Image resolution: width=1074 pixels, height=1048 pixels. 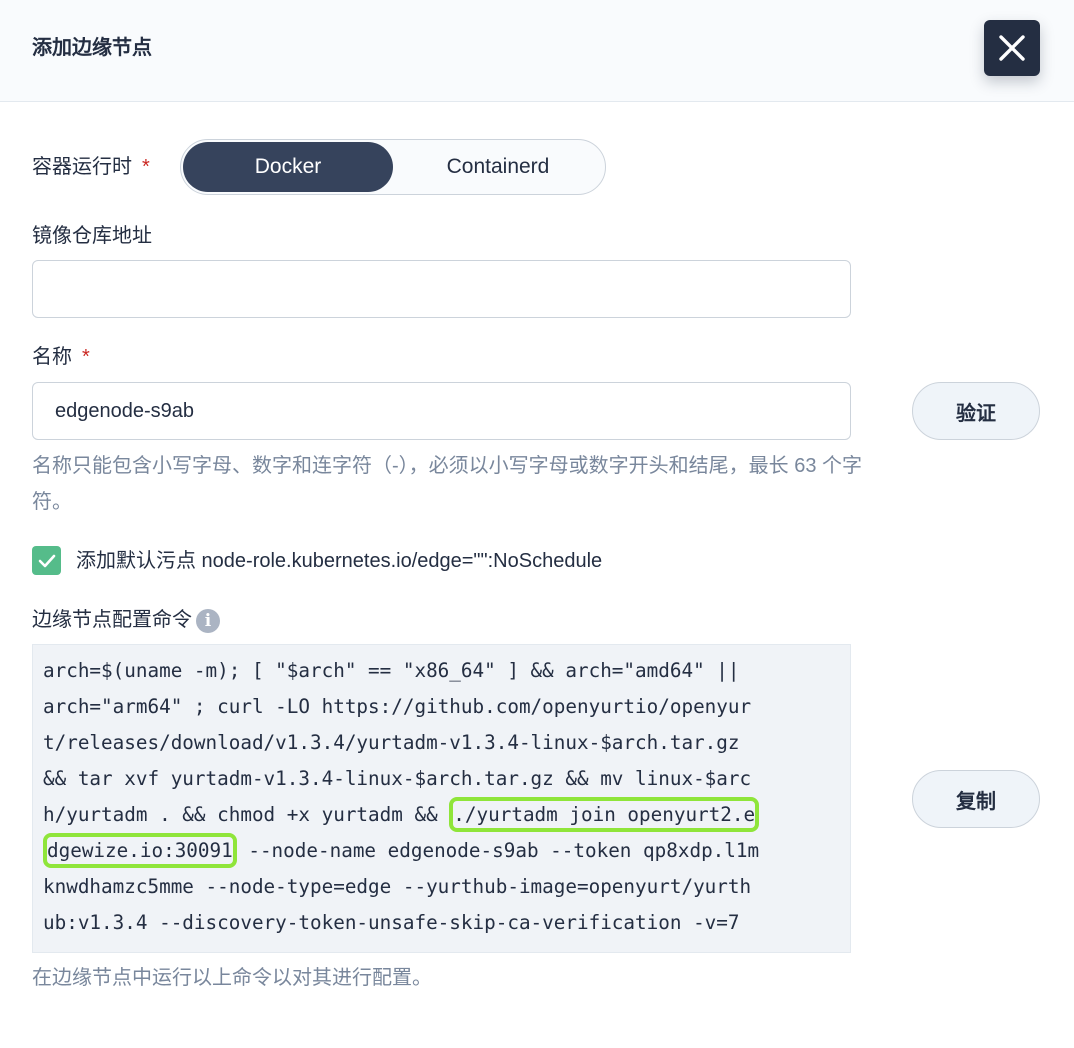 I want to click on info-icon: i, so click(x=208, y=620).